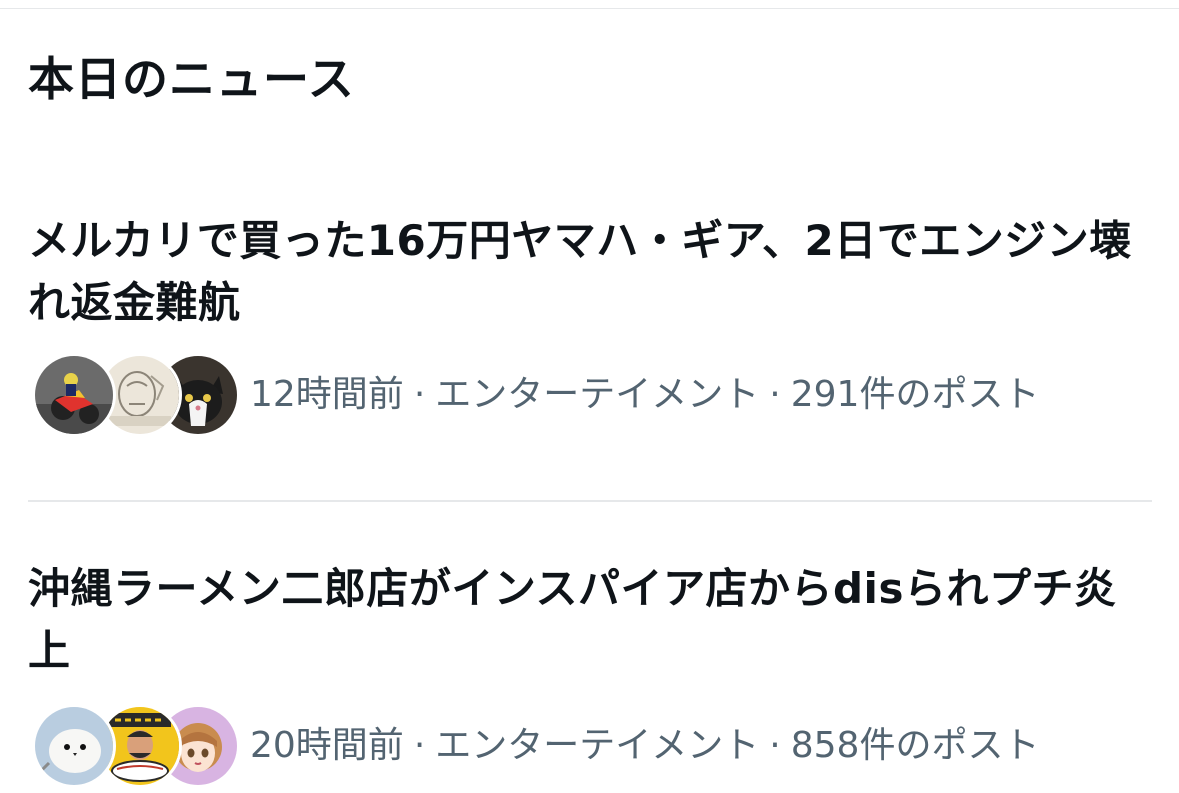 The width and height of the screenshot is (1179, 793). Describe the element at coordinates (915, 745) in the screenshot. I see `news-post-count: 858件のポスト` at that location.